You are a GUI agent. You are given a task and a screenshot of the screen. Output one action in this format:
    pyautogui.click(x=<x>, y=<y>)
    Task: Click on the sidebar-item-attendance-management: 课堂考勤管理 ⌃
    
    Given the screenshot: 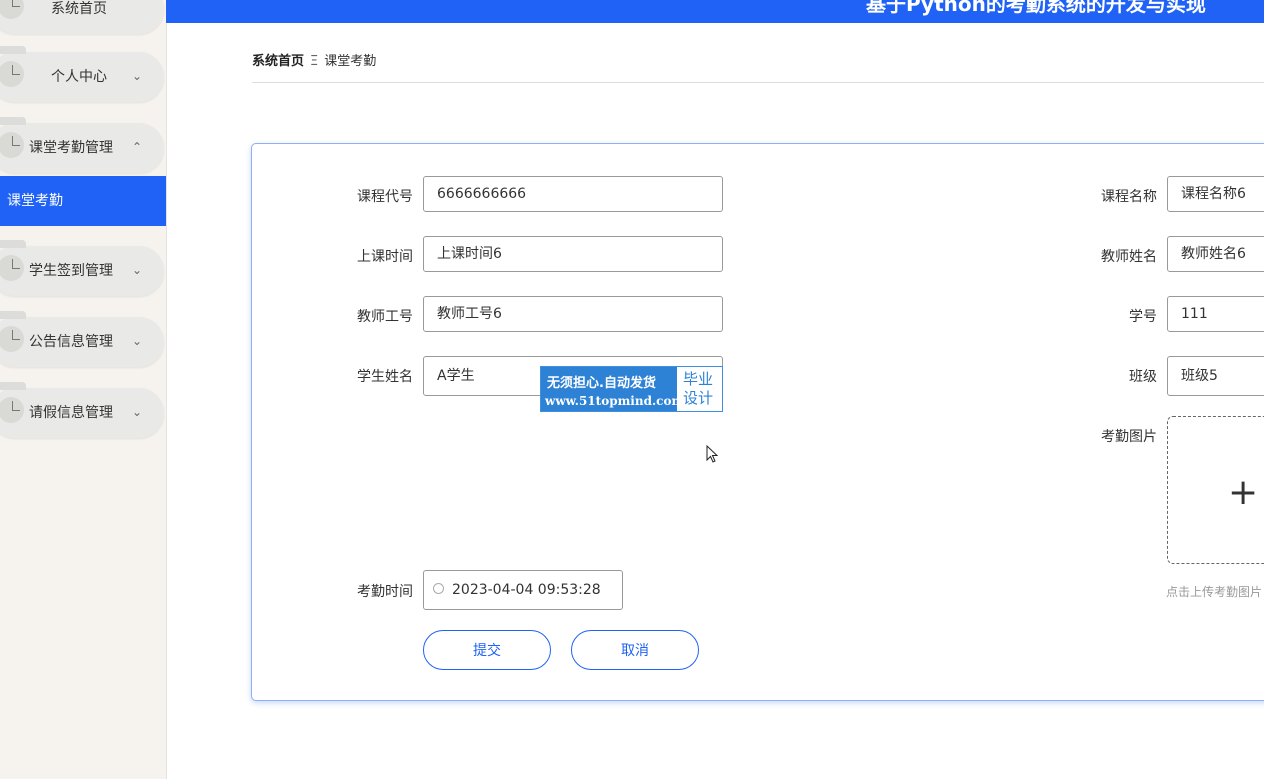 What is the action you would take?
    pyautogui.click(x=82, y=145)
    